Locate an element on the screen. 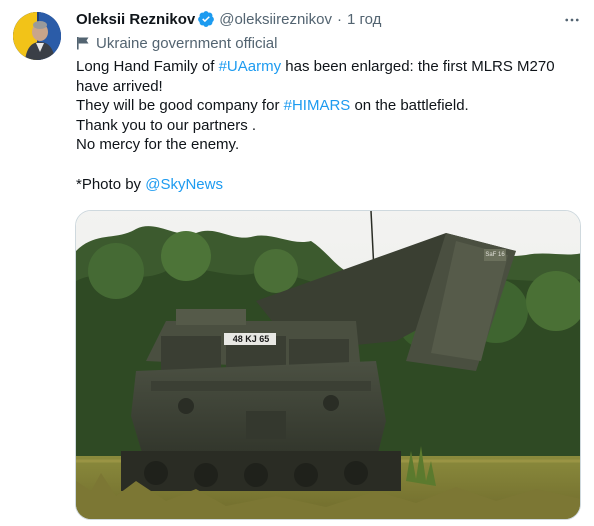 The width and height of the screenshot is (594, 526). tweet-text-segment: on the battlefield. is located at coordinates (409, 106).